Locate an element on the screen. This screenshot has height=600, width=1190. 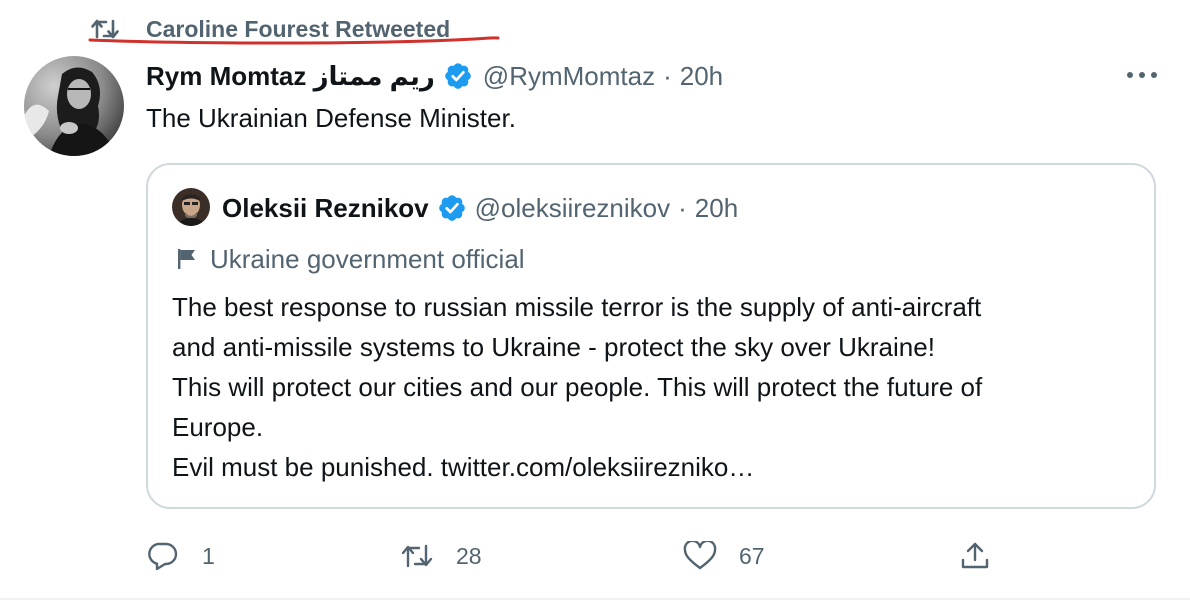
reply-button: 1 is located at coordinates (180, 556).